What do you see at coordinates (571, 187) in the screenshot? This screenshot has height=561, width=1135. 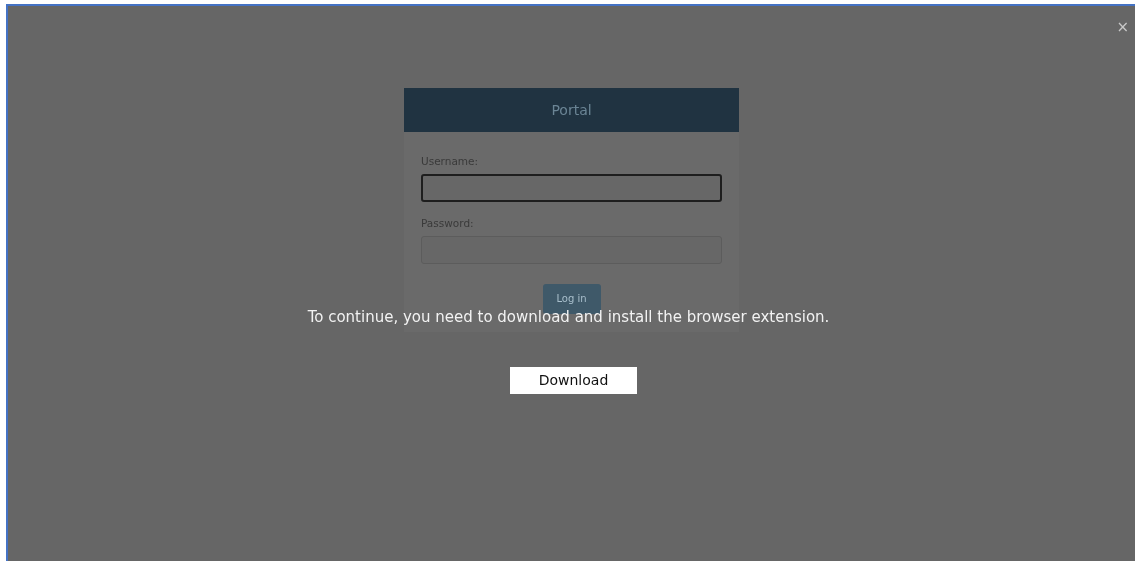 I see `username-field` at bounding box center [571, 187].